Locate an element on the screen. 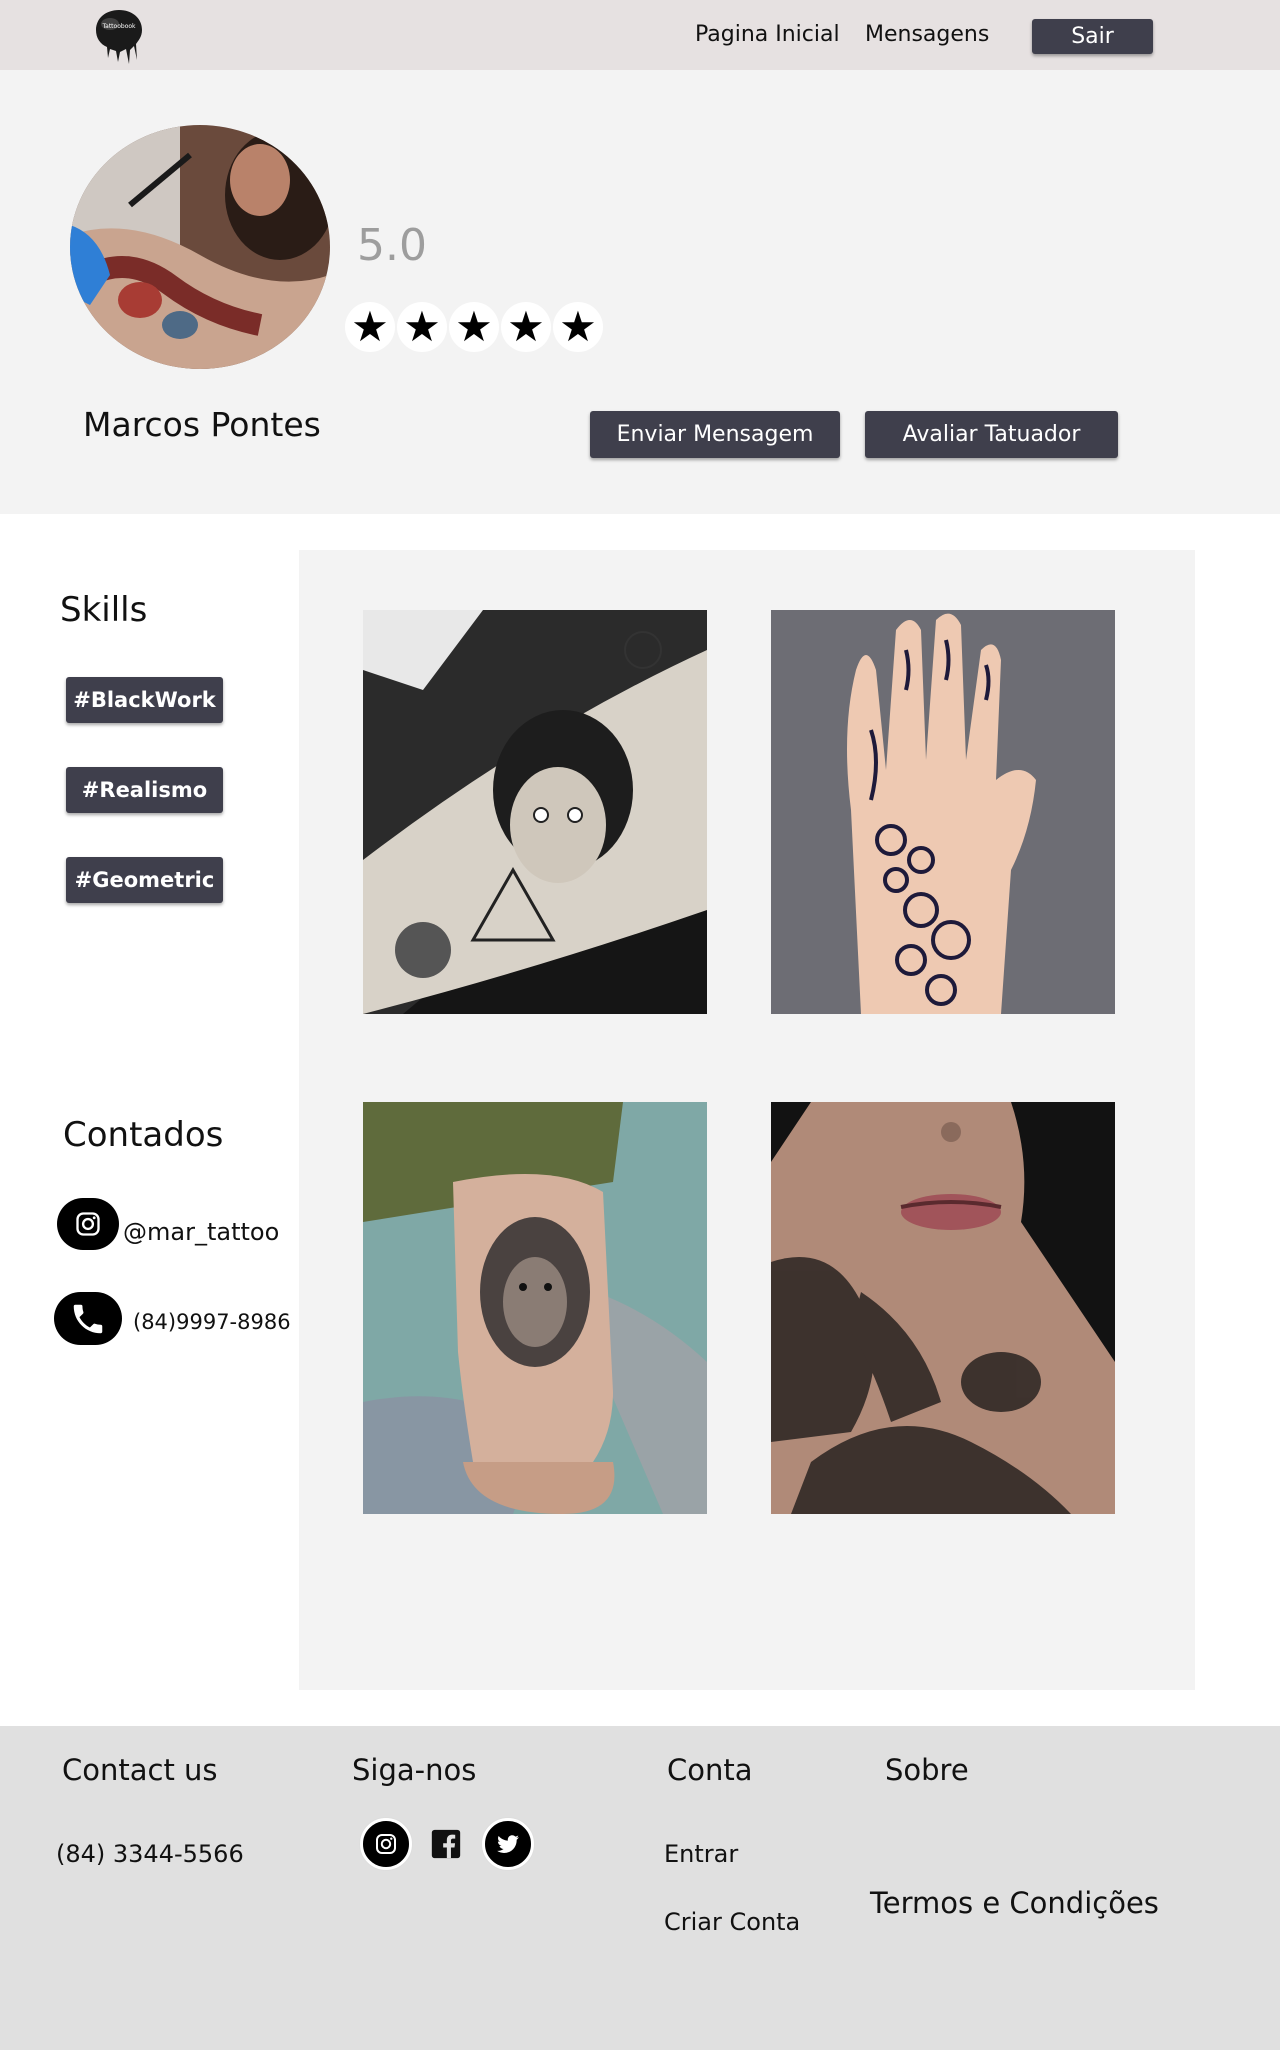 Image resolution: width=1280 pixels, height=2050 pixels. skill-tag: #Geometric is located at coordinates (144, 880).